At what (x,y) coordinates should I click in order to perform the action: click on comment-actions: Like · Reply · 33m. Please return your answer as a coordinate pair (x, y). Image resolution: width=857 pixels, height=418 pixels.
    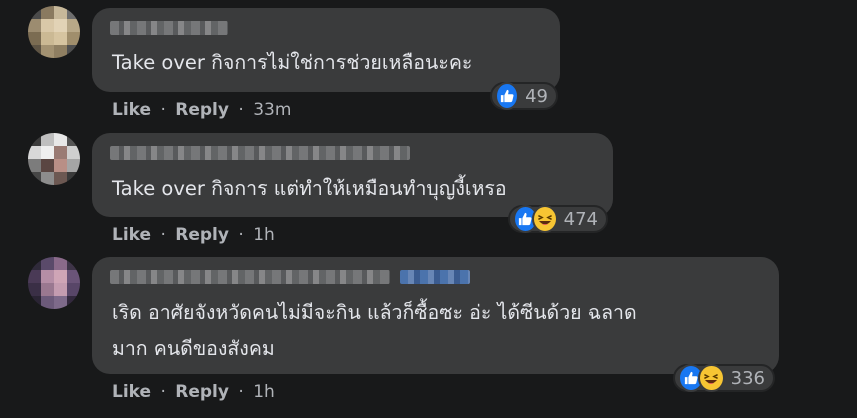
    Looking at the image, I should click on (201, 110).